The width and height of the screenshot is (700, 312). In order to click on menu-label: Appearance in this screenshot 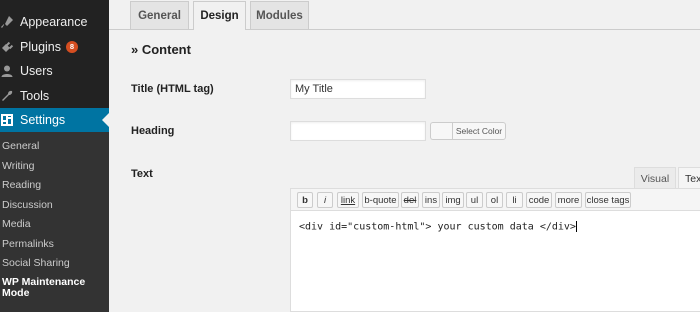, I will do `click(54, 22)`.